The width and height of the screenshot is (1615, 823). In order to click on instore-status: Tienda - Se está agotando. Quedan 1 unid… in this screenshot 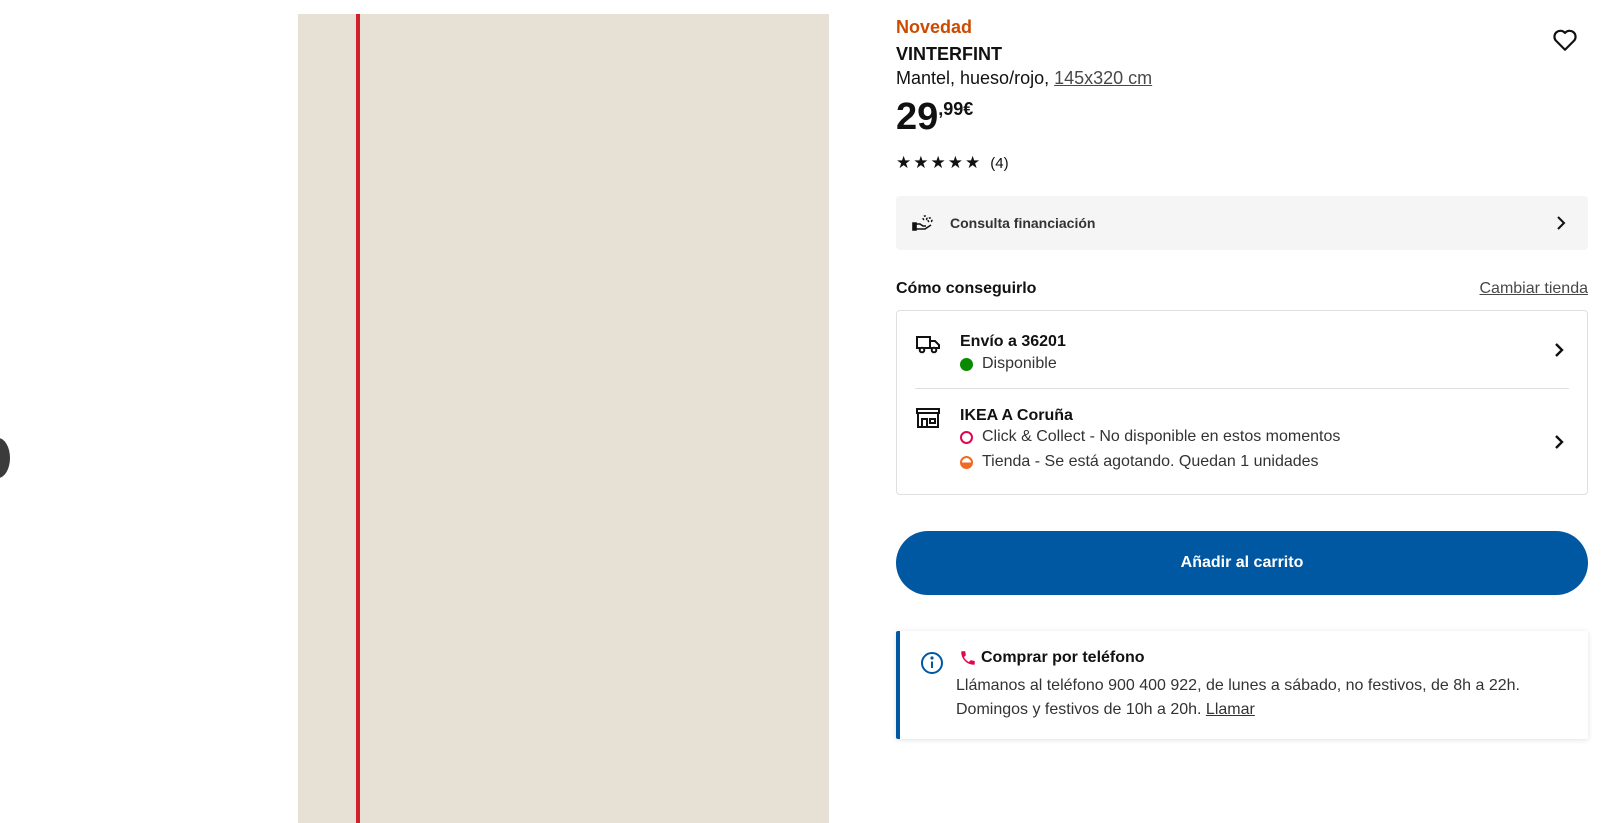, I will do `click(1139, 462)`.